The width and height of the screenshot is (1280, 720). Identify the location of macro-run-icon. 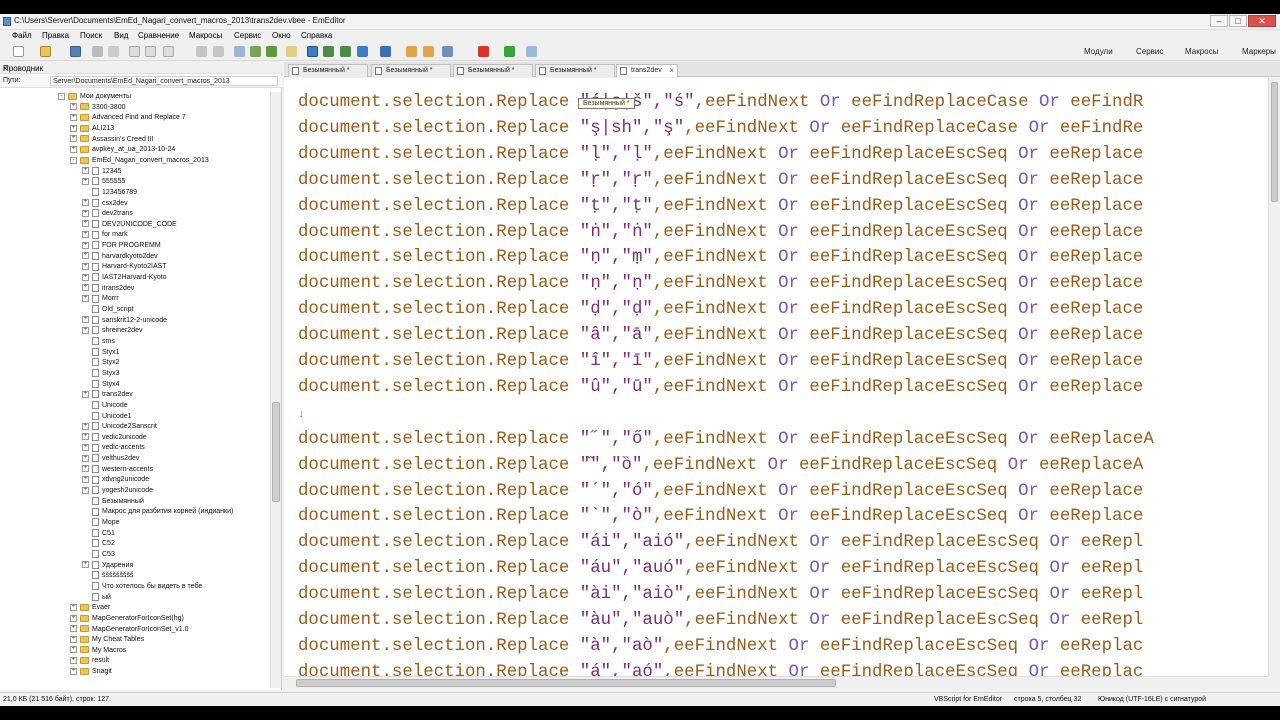
(509, 51).